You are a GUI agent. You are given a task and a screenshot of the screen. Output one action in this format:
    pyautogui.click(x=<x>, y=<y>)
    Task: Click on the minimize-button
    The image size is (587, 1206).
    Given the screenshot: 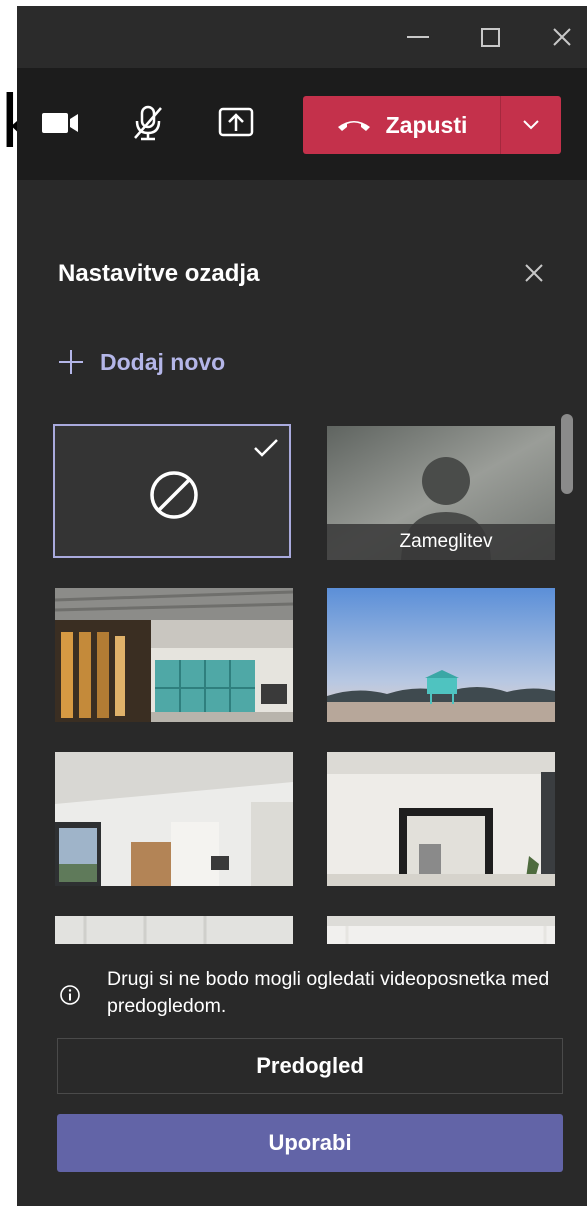 What is the action you would take?
    pyautogui.click(x=418, y=37)
    